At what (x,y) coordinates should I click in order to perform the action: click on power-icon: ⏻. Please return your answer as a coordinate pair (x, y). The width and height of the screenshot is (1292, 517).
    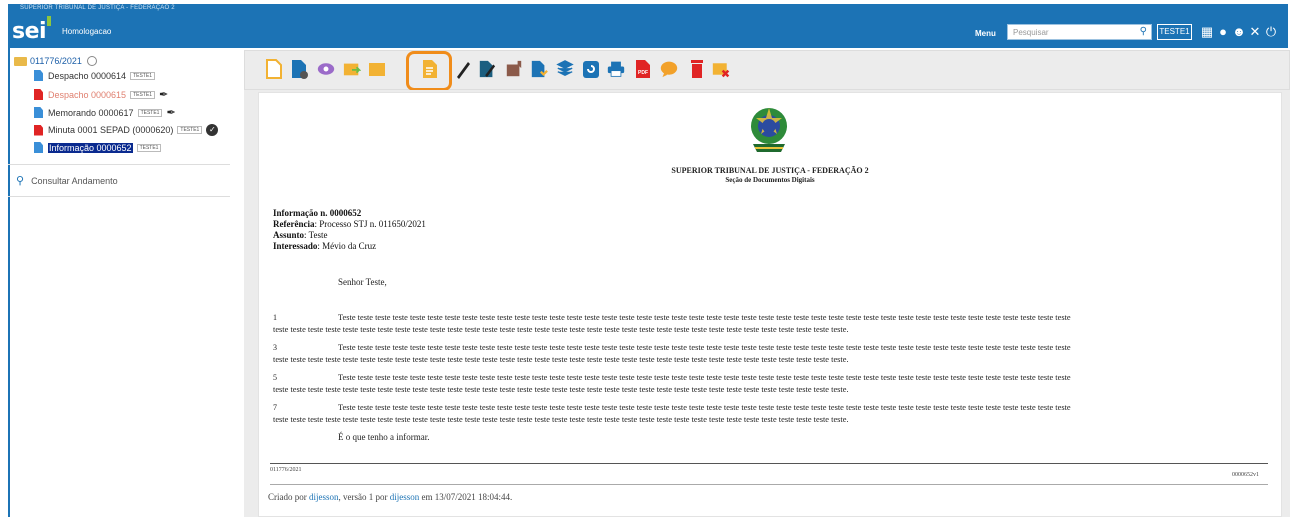
    Looking at the image, I should click on (1271, 32).